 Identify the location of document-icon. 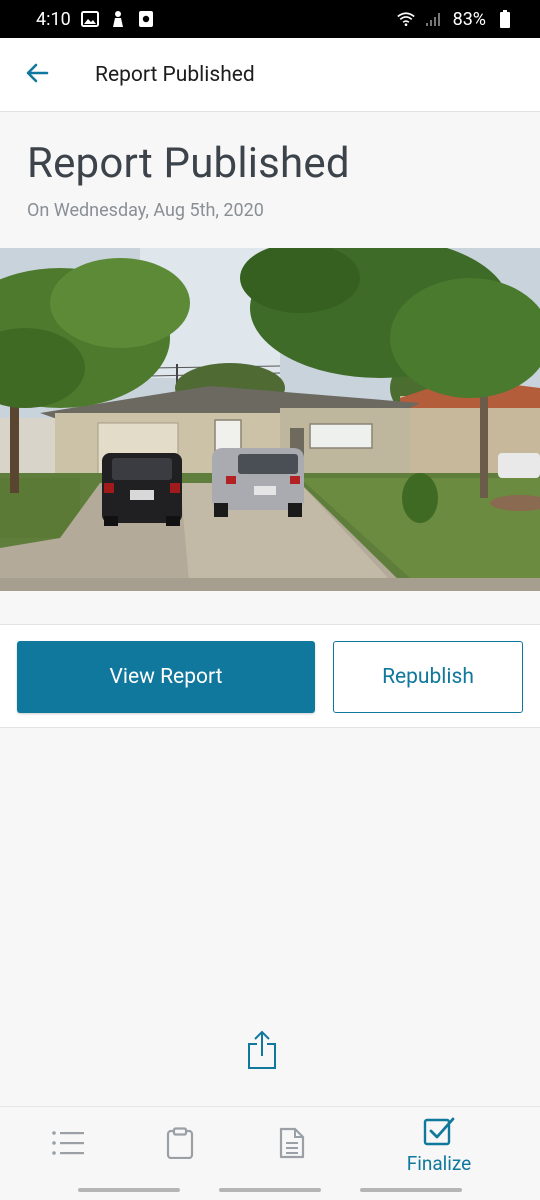
(292, 1145).